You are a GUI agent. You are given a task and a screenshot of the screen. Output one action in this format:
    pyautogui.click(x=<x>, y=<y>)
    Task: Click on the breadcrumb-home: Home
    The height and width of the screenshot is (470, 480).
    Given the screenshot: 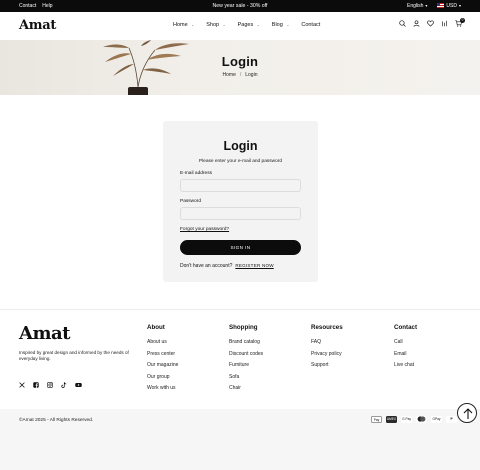 What is the action you would take?
    pyautogui.click(x=229, y=75)
    